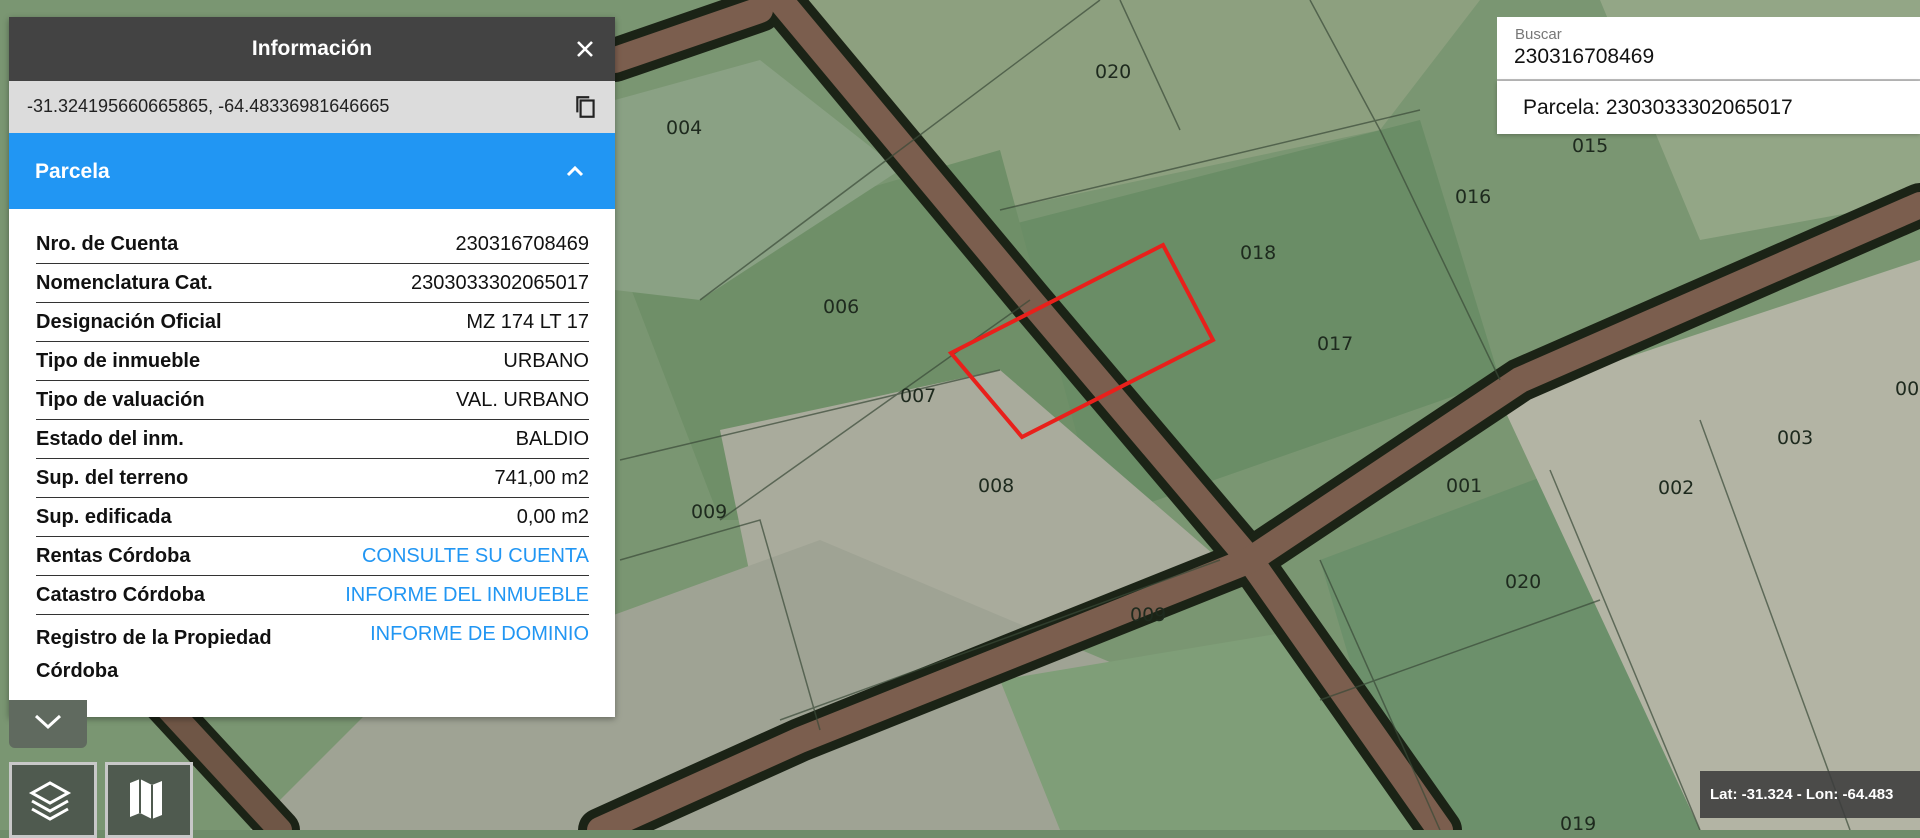 The height and width of the screenshot is (838, 1920). Describe the element at coordinates (312, 400) in the screenshot. I see `table-row: Tipo de valuación VAL. URBANO` at that location.